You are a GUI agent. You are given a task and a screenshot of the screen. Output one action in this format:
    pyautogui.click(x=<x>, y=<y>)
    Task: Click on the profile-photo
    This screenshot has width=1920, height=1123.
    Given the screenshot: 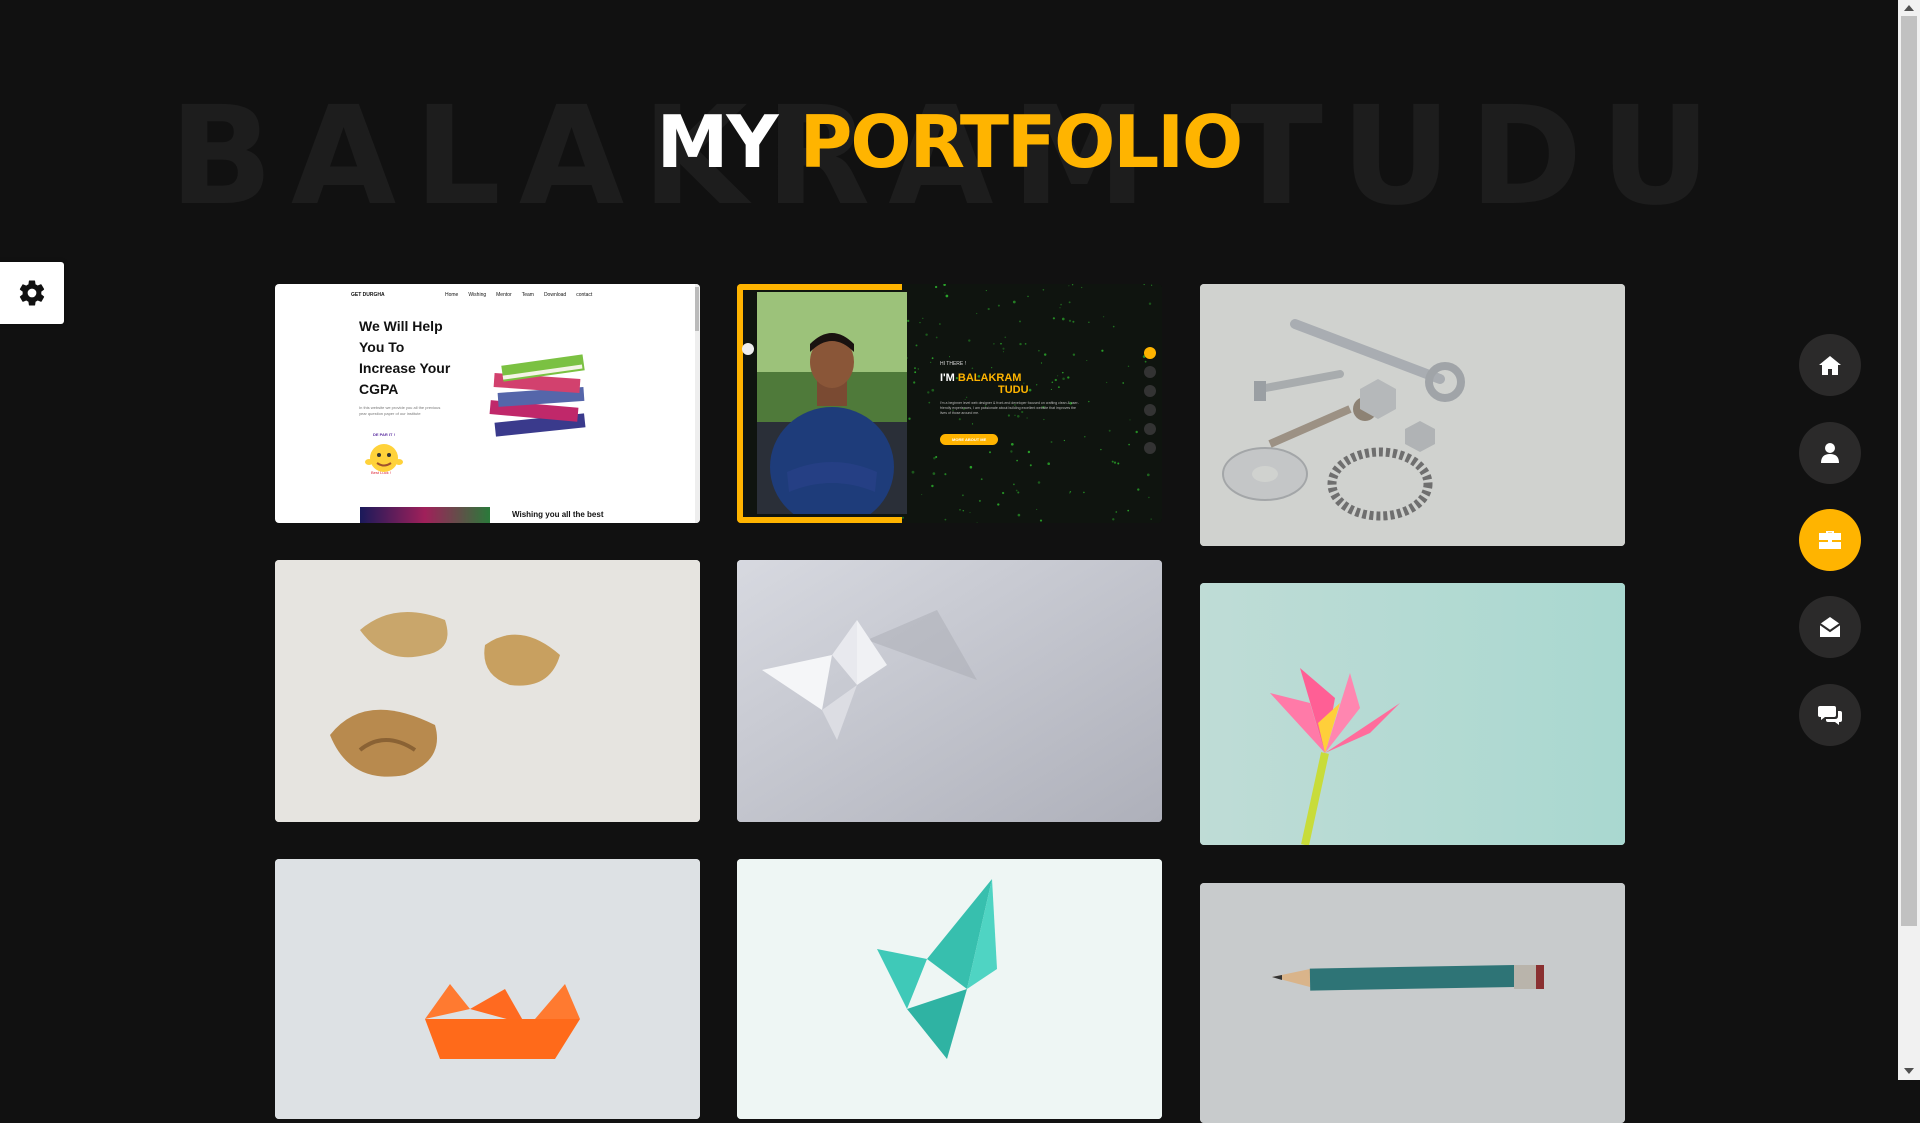 What is the action you would take?
    pyautogui.click(x=832, y=403)
    